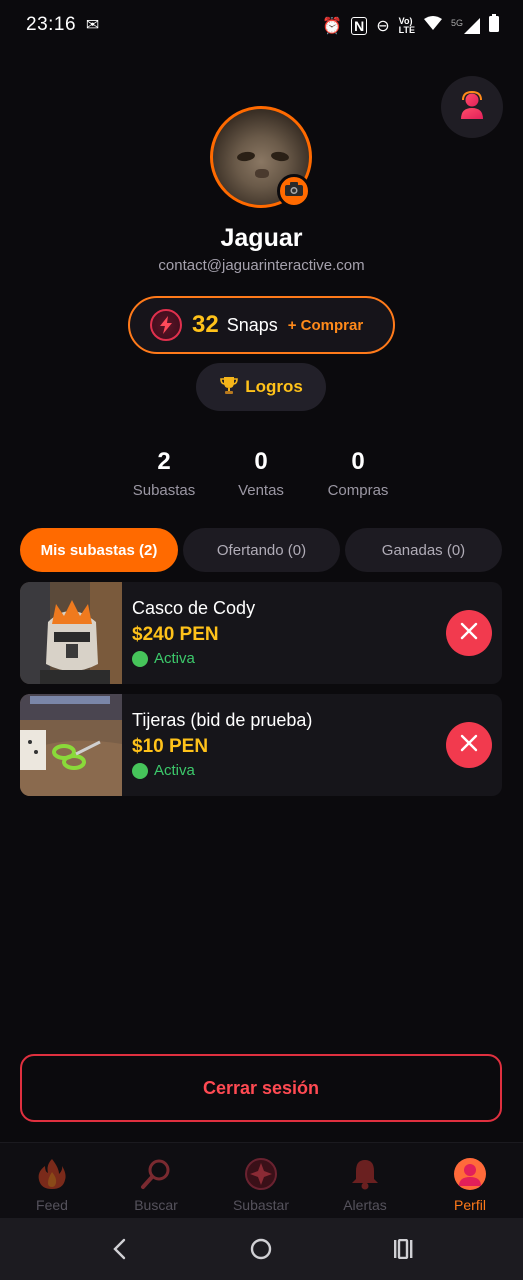  Describe the element at coordinates (156, 1205) in the screenshot. I see `nav-label: Buscar` at that location.